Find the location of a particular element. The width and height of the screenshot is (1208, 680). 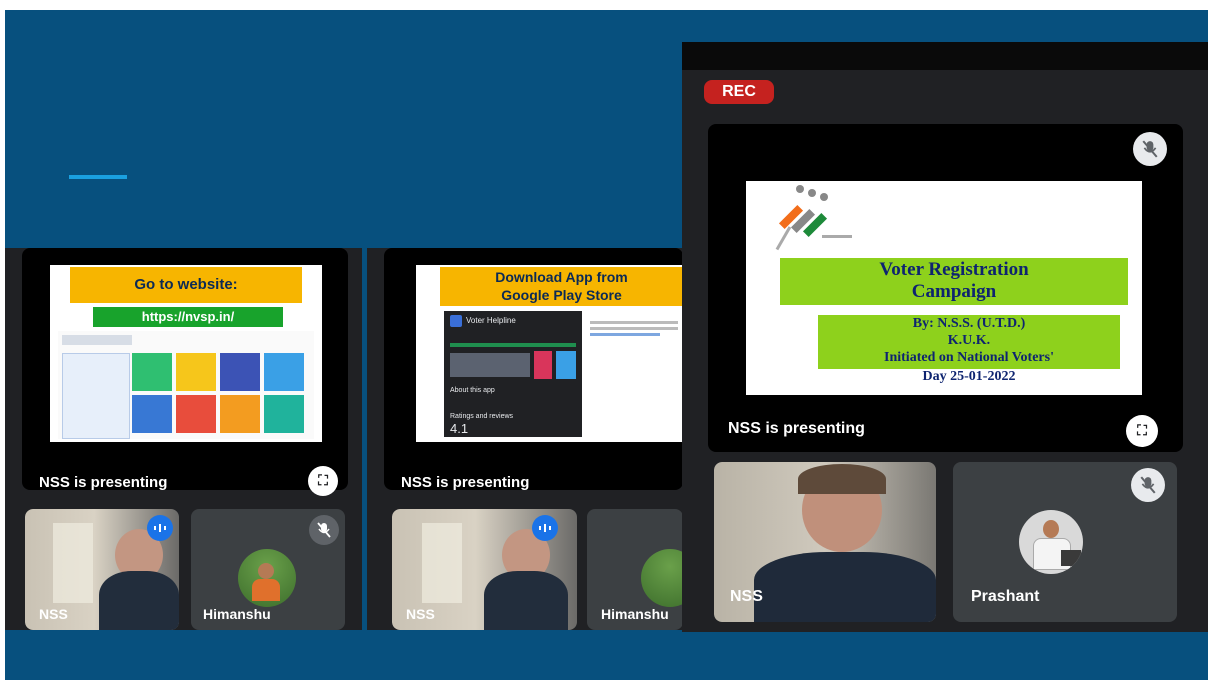

slide-banner: Download App from Google Play Store is located at coordinates (561, 286).